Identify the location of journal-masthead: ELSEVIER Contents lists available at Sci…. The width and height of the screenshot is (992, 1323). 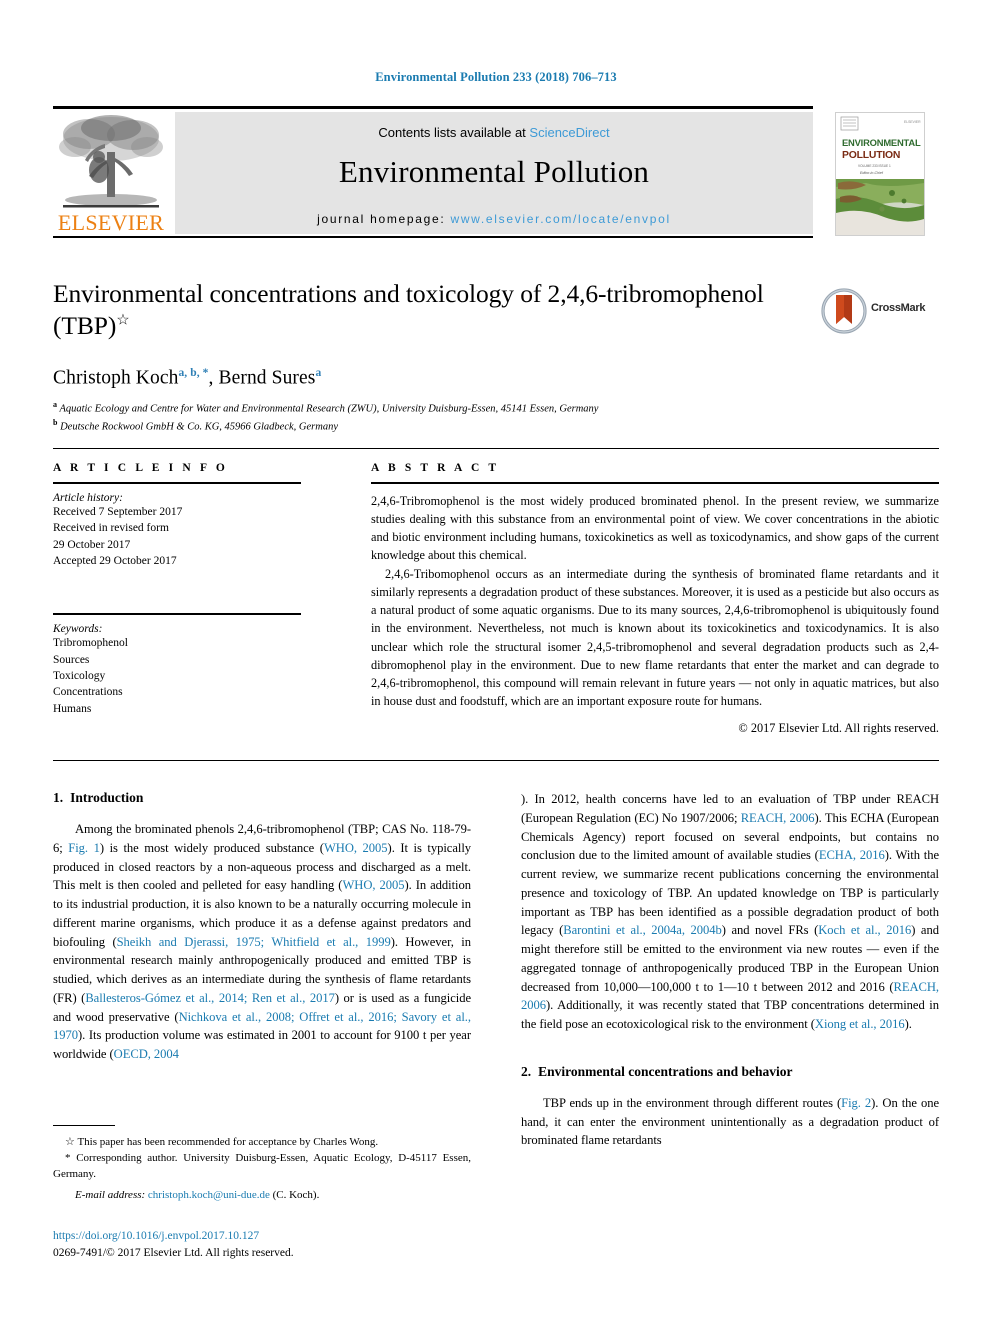
(496, 172).